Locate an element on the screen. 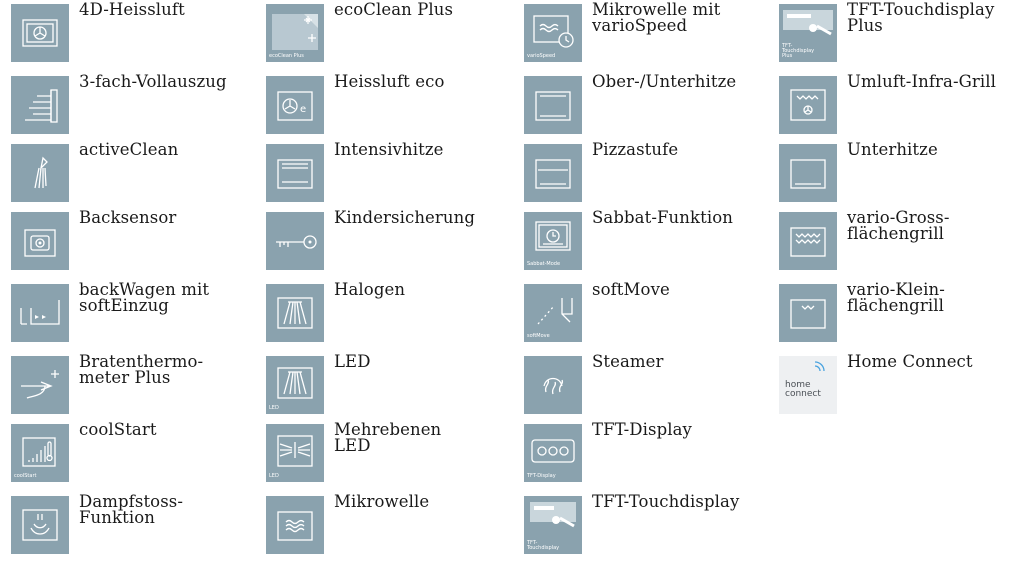 The image size is (1024, 570). feature-item: Umluft-Infra-Grill is located at coordinates (899, 103).